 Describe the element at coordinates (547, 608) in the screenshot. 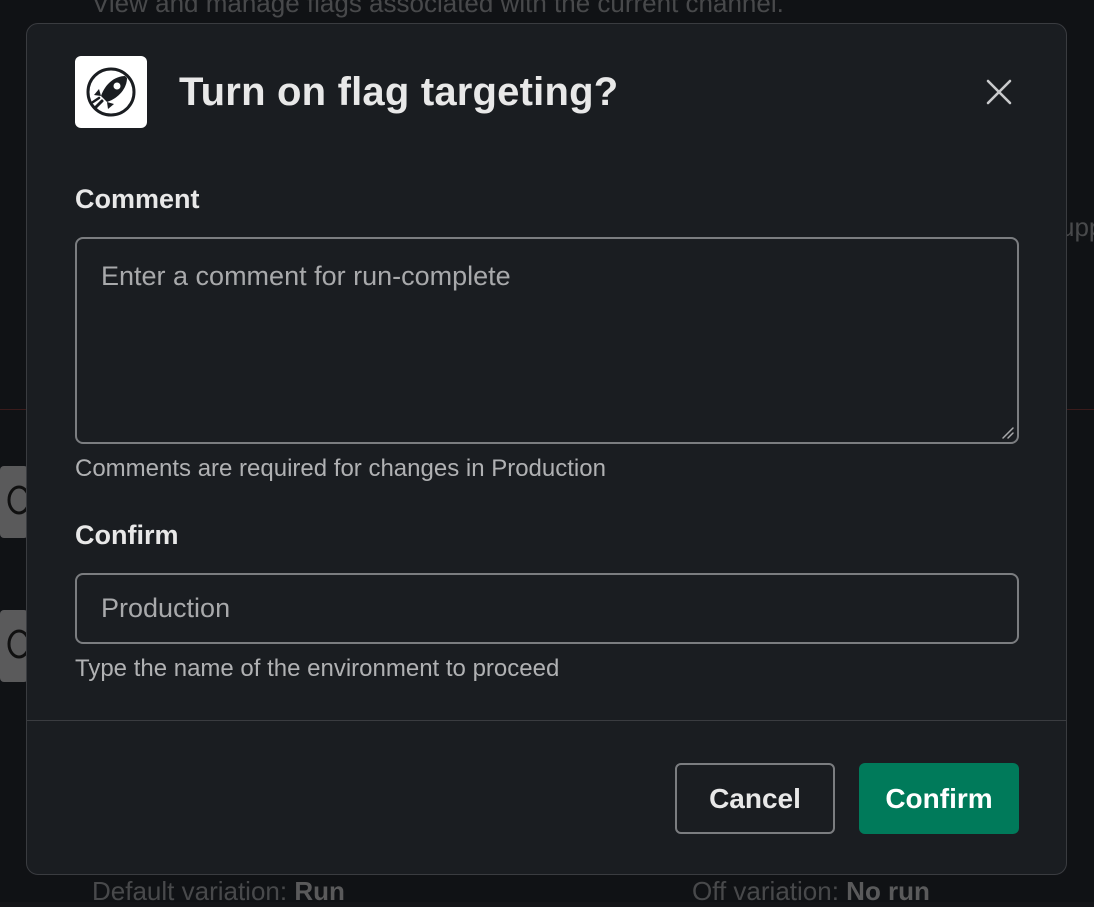

I see `environment-name-input` at that location.